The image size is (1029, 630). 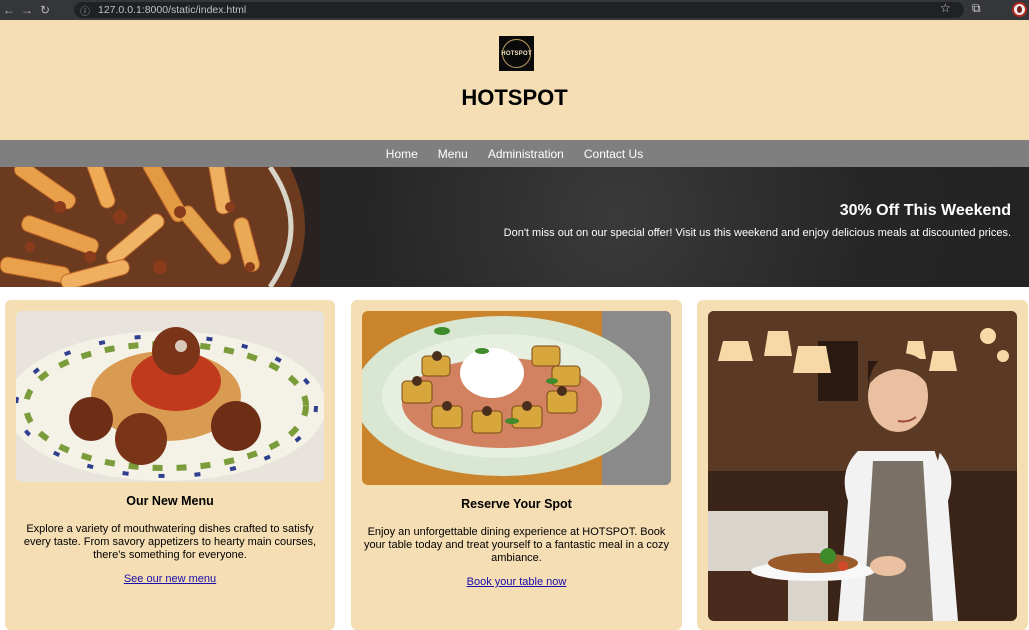 I want to click on bookmark-star-icon: ☆, so click(x=945, y=8).